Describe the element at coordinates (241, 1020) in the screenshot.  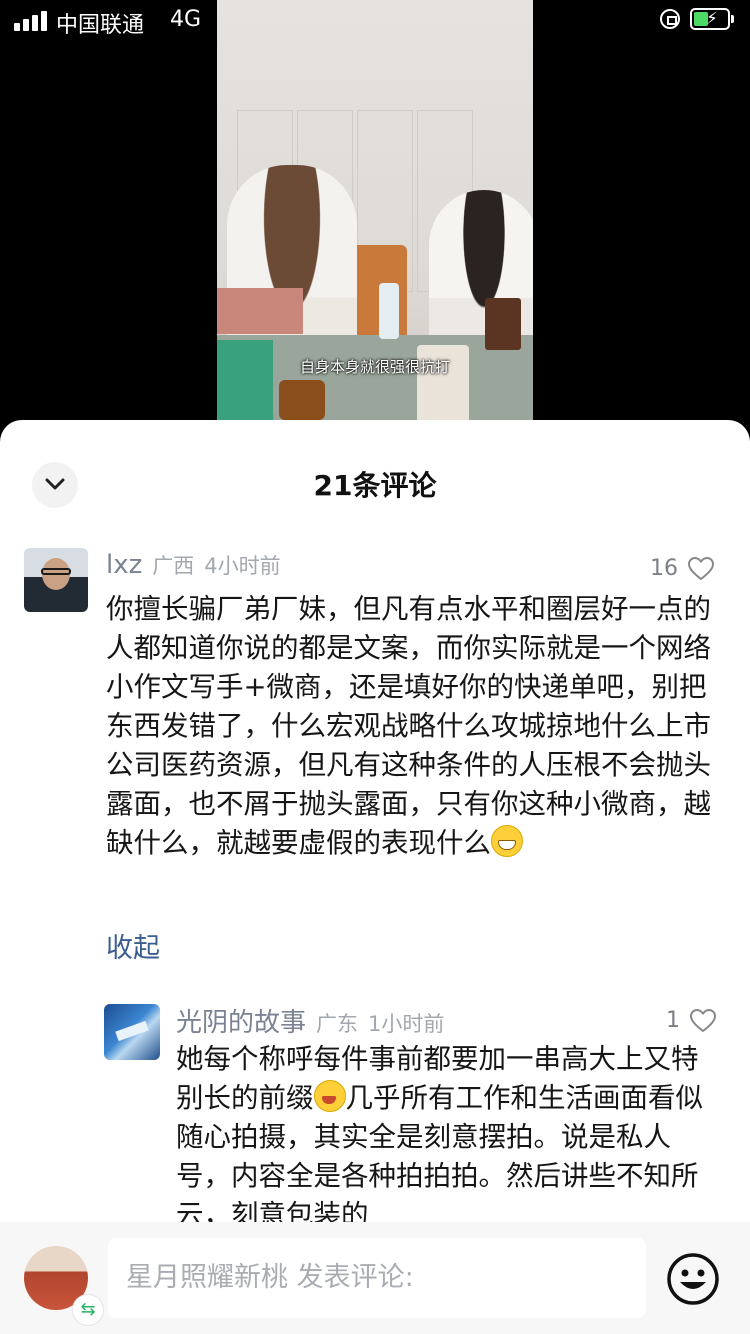
I see `comment-author: 光阴的故事` at that location.